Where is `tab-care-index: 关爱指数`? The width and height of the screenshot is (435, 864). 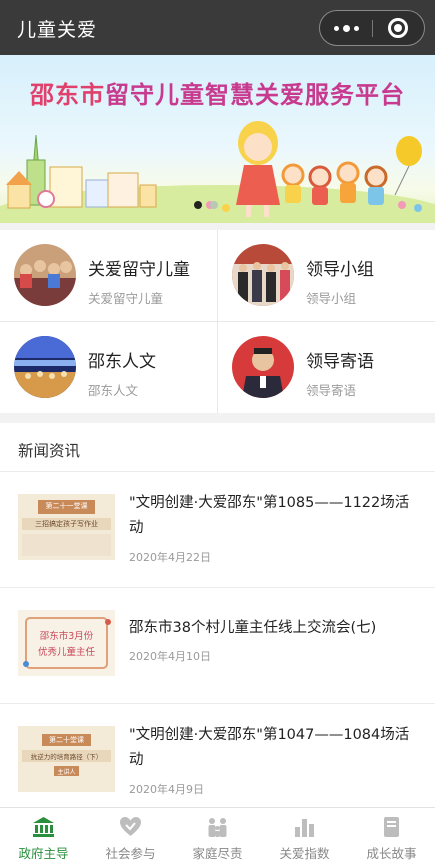 tab-care-index: 关爱指数 is located at coordinates (304, 836).